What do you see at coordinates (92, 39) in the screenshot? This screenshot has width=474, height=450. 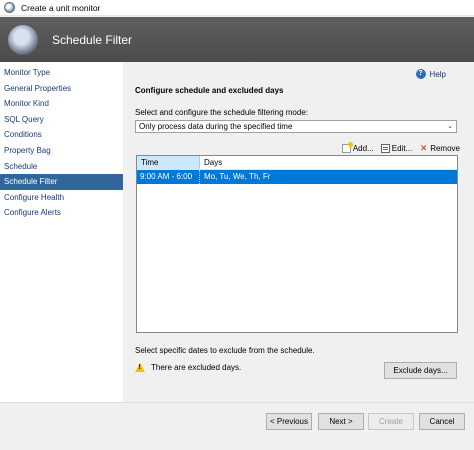 I see `page-title: Schedule Filter` at bounding box center [92, 39].